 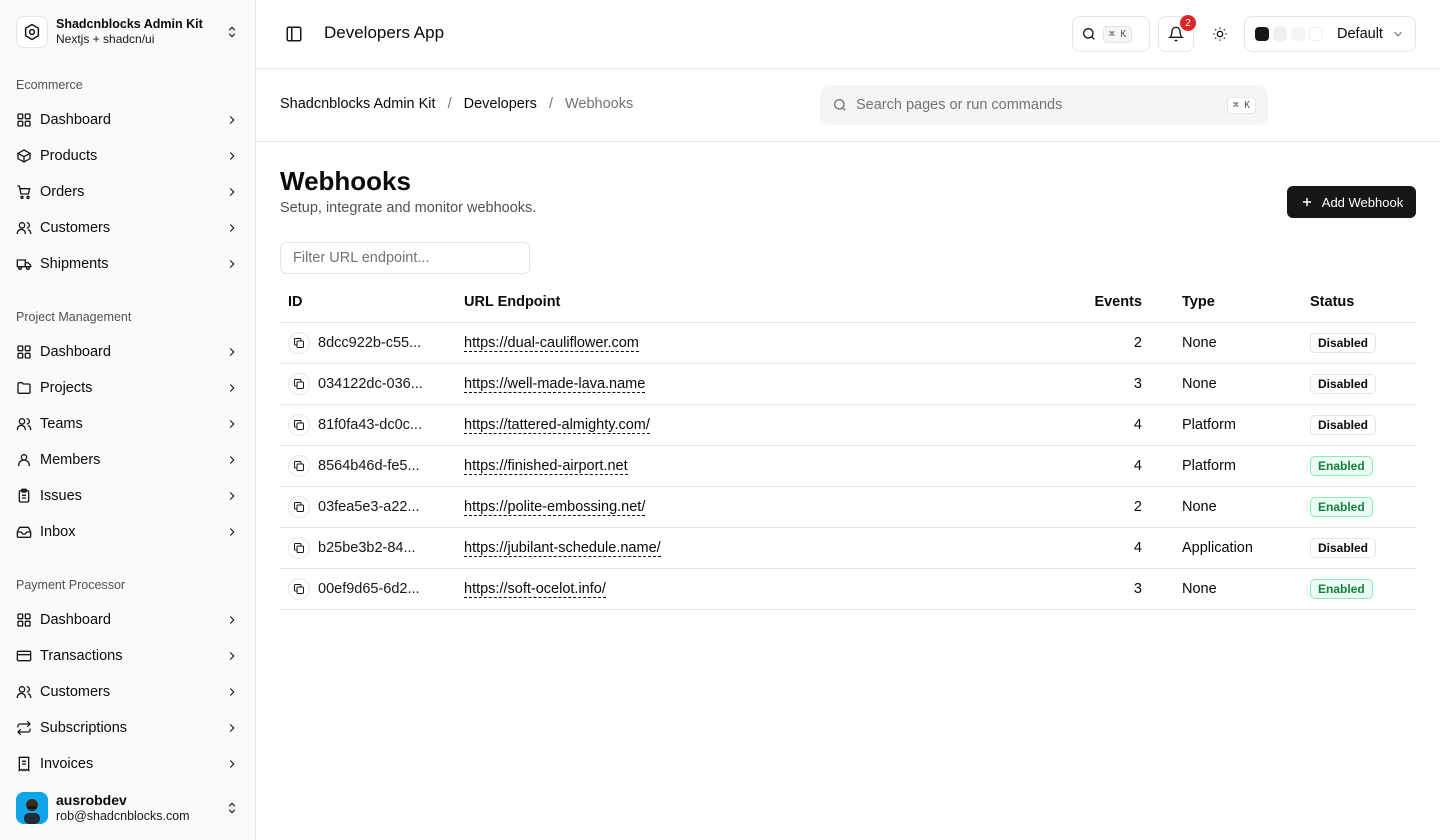 What do you see at coordinates (1188, 23) in the screenshot?
I see `notification-badge: 2` at bounding box center [1188, 23].